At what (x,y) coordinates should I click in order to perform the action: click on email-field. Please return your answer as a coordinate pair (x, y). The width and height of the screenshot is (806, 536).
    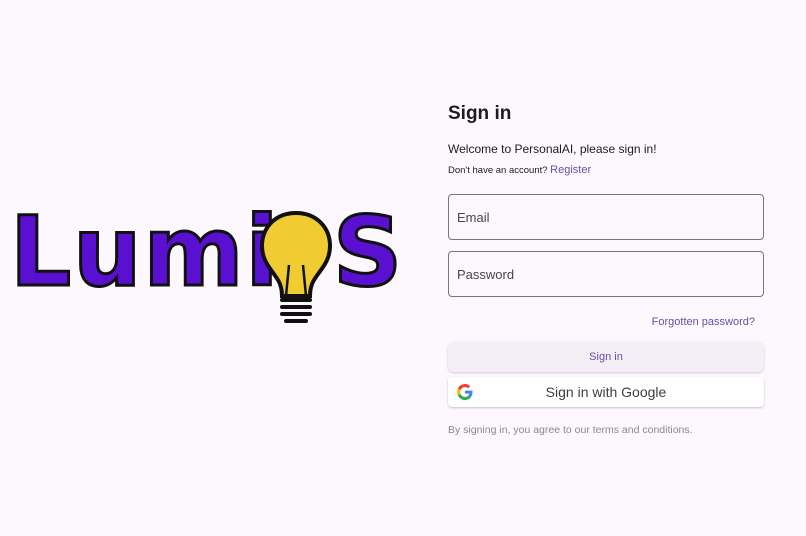
    Looking at the image, I should click on (606, 217).